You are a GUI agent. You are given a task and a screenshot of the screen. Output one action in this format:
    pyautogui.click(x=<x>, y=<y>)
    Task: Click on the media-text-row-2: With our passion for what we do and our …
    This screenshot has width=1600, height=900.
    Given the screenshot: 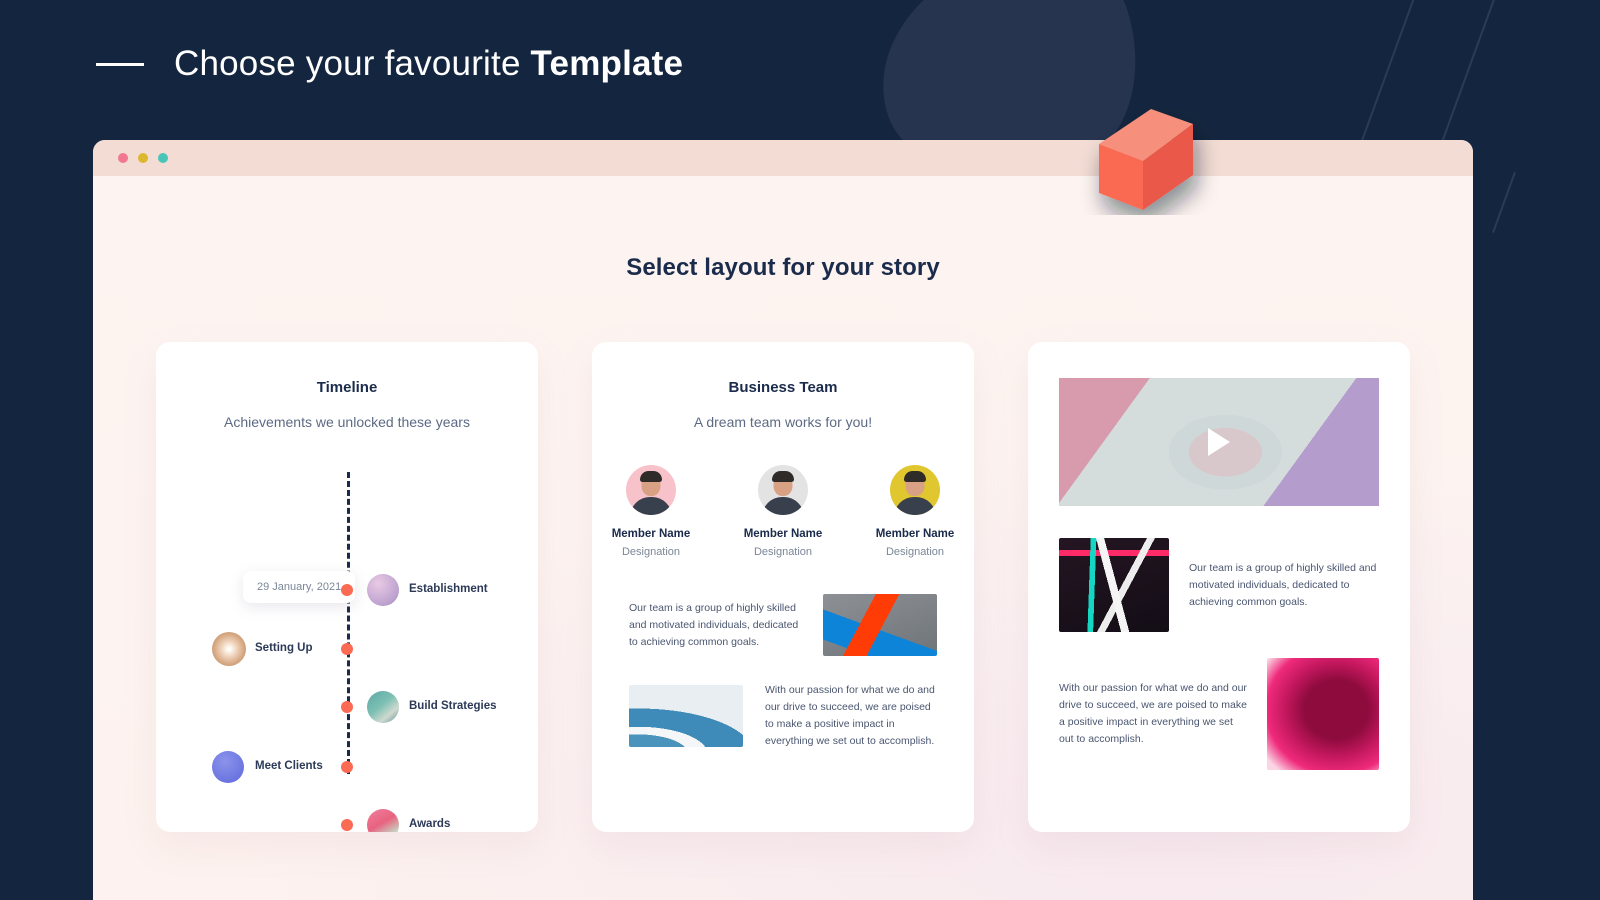 What is the action you would take?
    pyautogui.click(x=1219, y=714)
    